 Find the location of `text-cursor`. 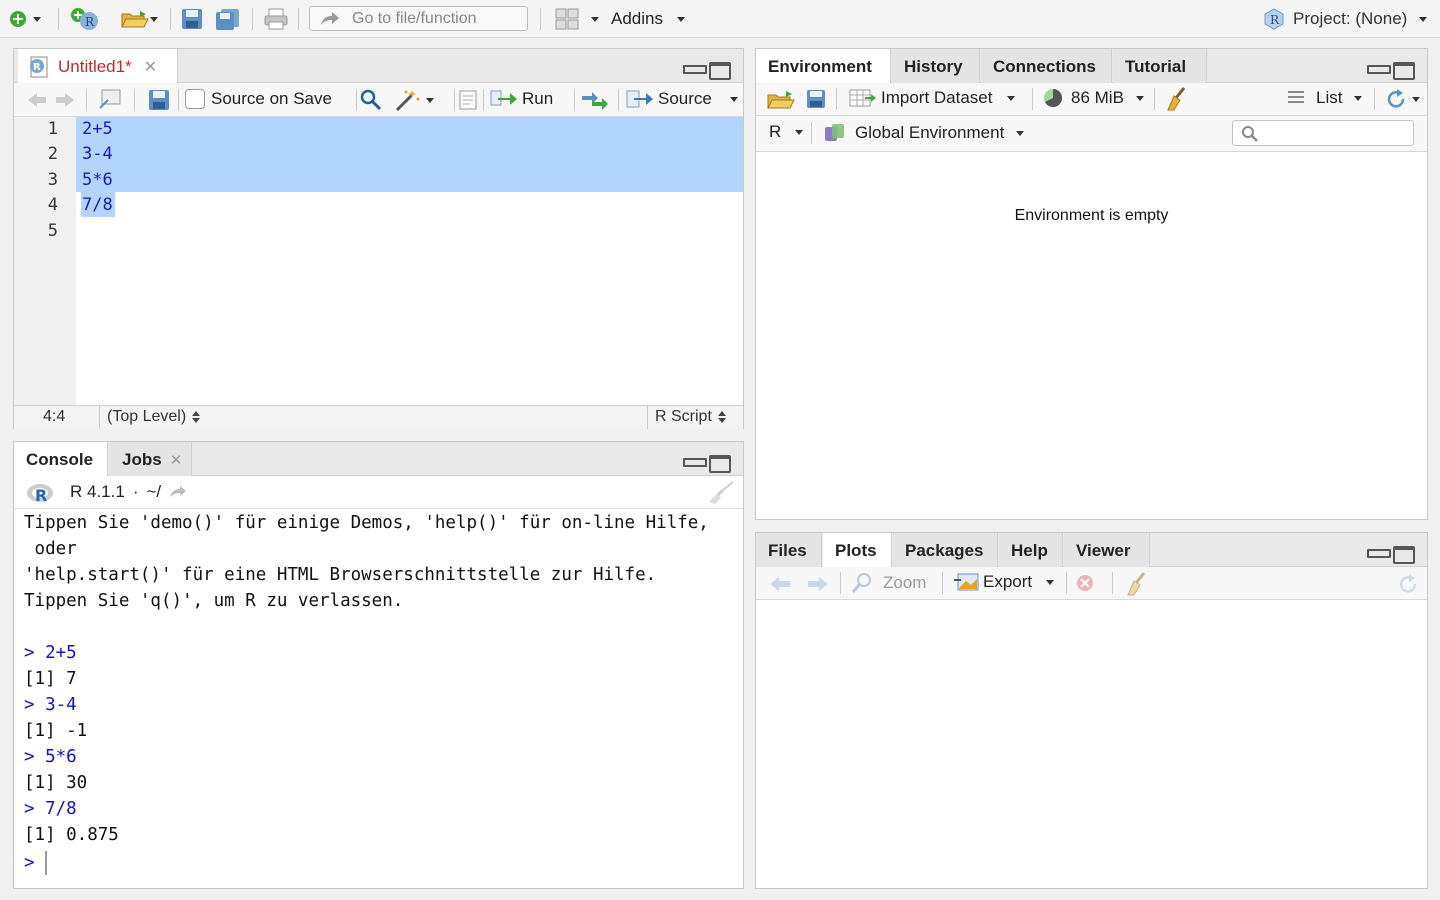

text-cursor is located at coordinates (45, 863).